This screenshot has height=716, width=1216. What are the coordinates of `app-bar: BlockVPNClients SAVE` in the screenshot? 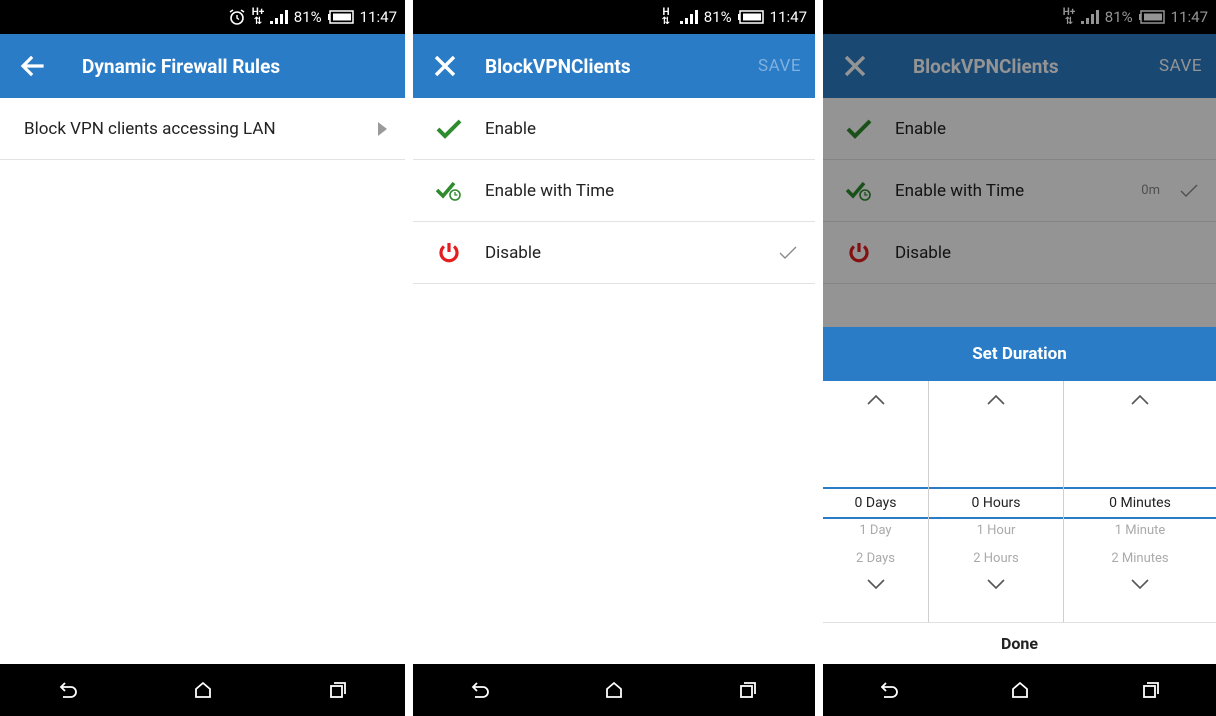 It's located at (614, 66).